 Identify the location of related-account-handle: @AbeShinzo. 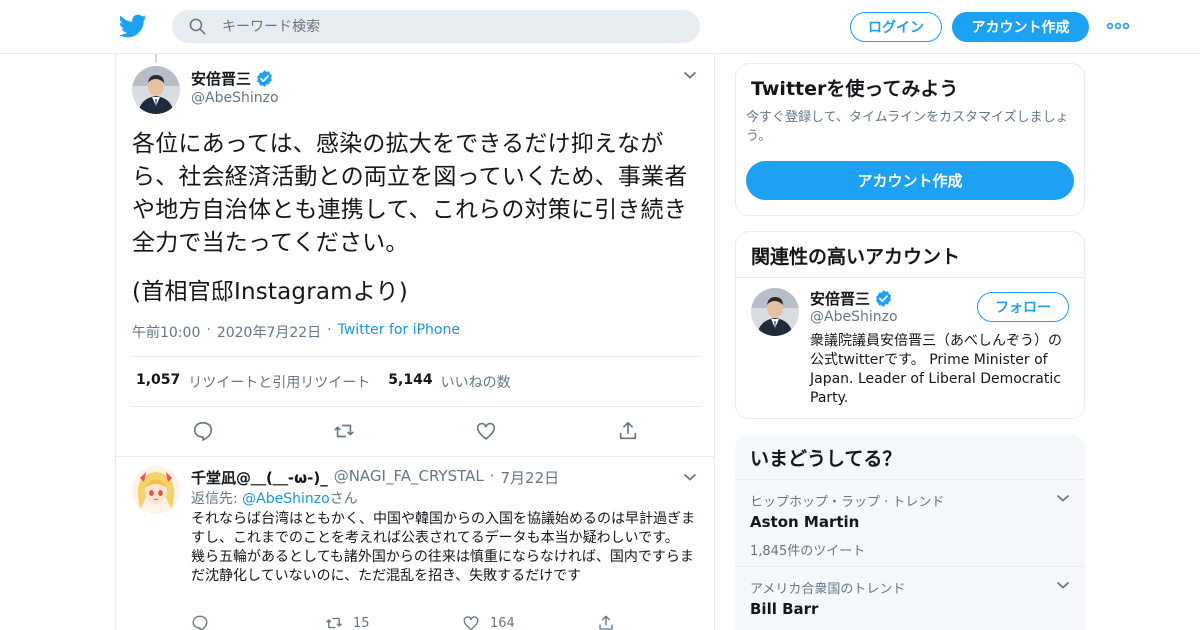
(854, 317).